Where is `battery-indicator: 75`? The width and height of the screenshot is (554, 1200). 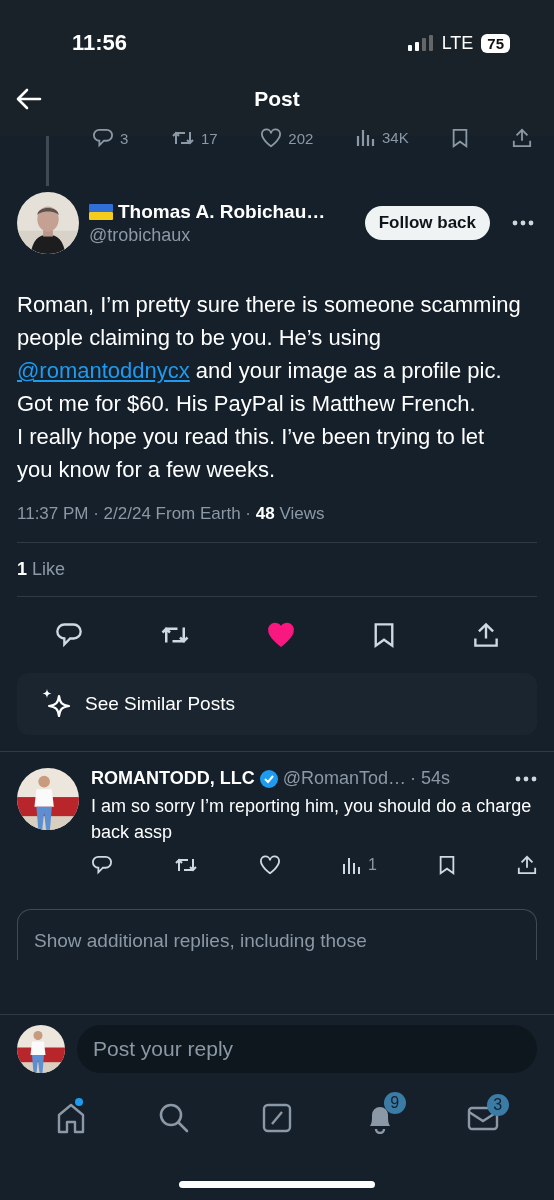 battery-indicator: 75 is located at coordinates (495, 43).